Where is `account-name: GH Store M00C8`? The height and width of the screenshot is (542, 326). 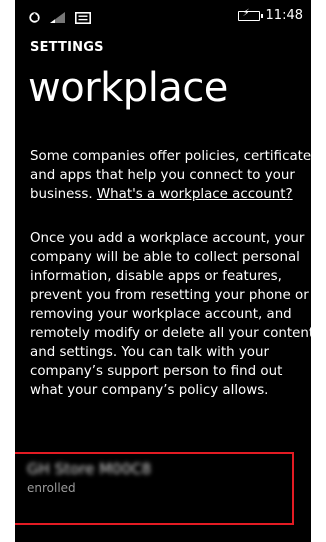 account-name: GH Store M00C8 is located at coordinates (89, 469).